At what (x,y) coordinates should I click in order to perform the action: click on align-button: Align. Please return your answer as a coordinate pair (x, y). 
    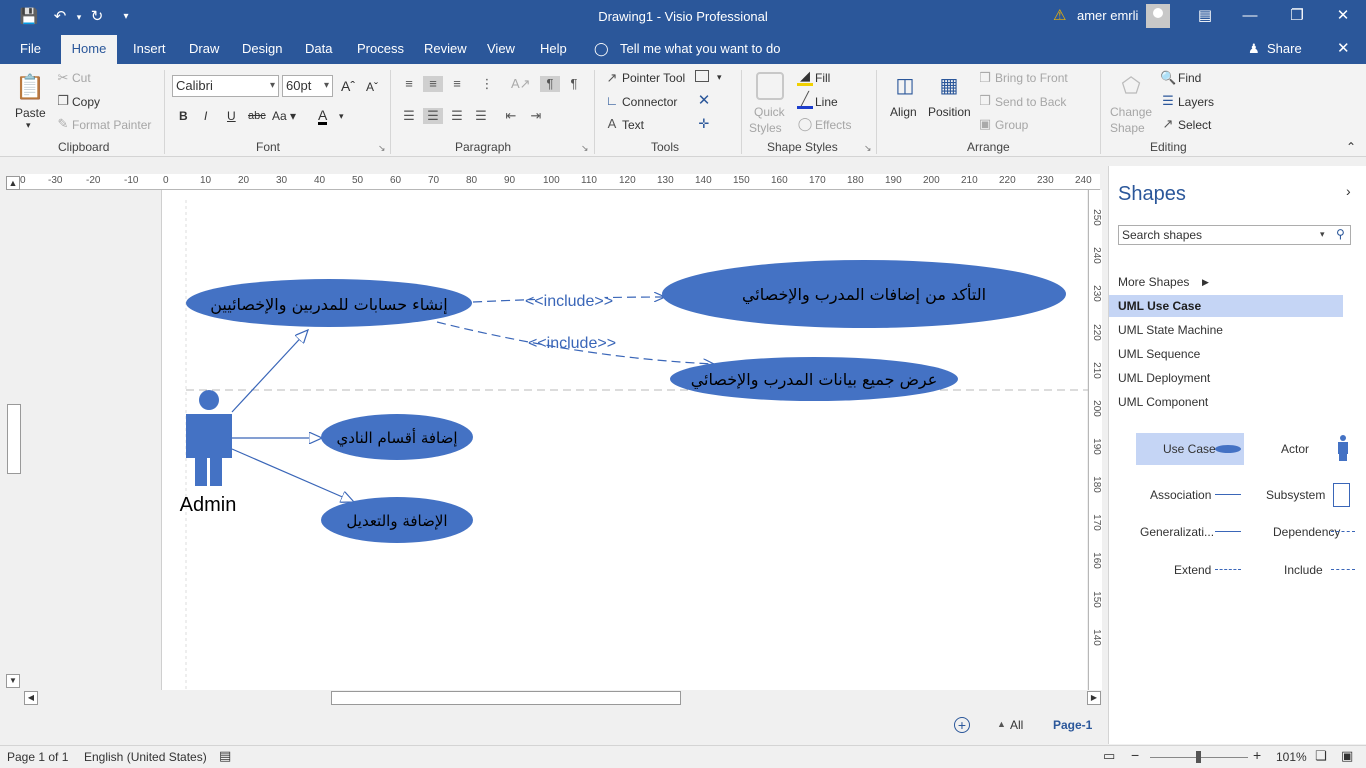
    Looking at the image, I should click on (903, 112).